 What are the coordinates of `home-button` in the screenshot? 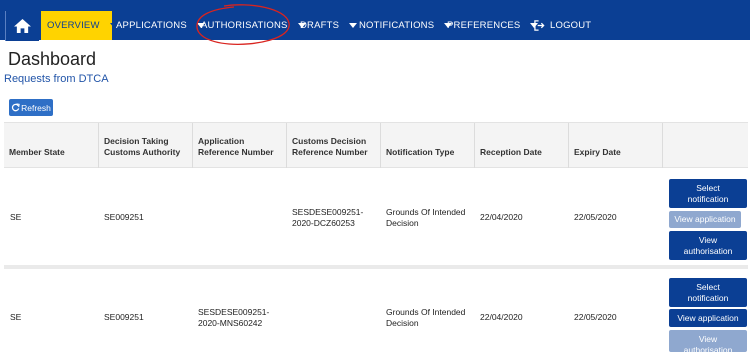 It's located at (22, 26).